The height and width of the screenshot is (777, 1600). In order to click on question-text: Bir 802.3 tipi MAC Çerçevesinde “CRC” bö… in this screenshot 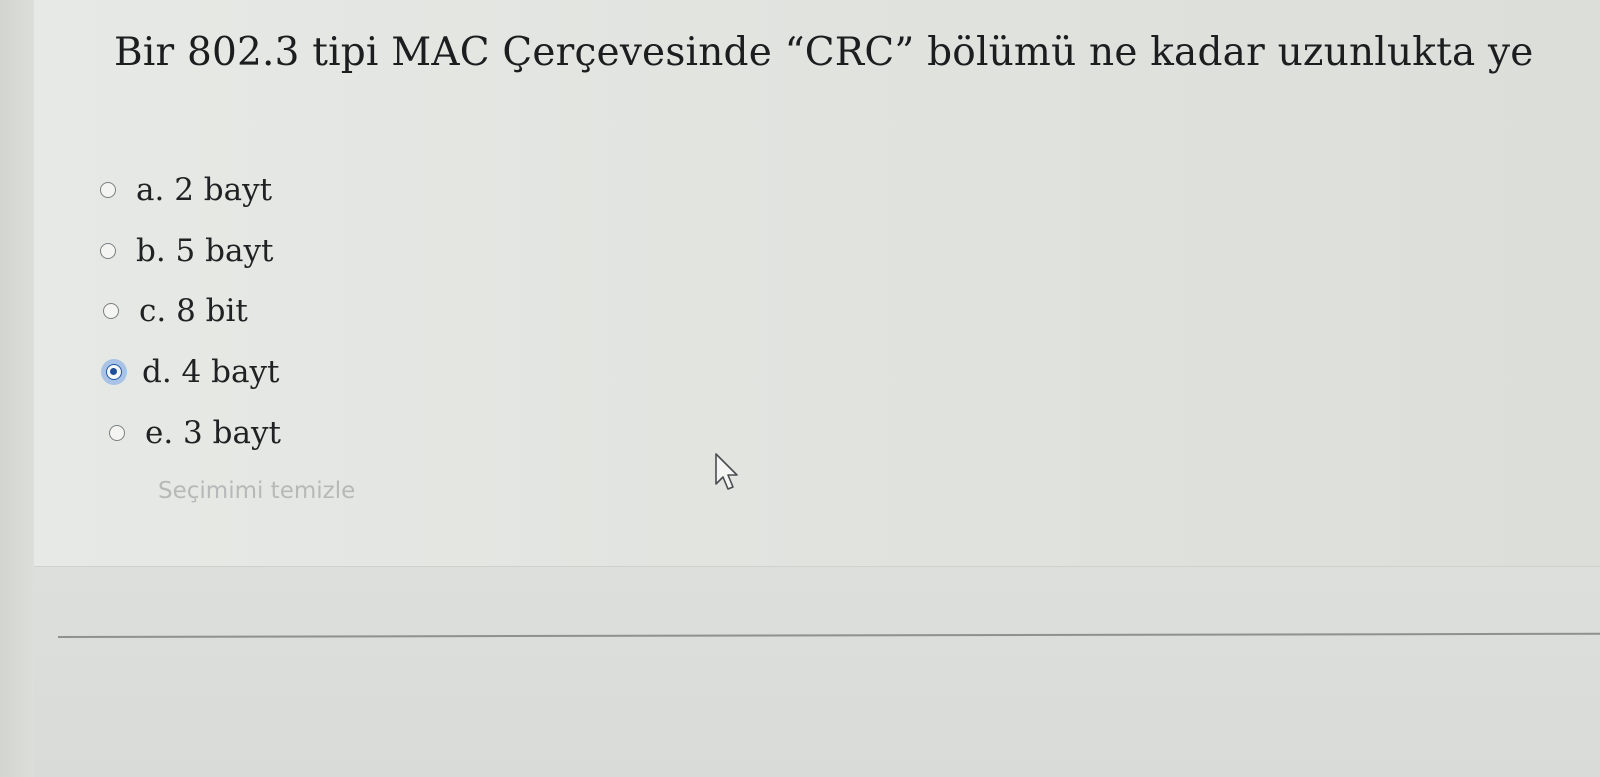, I will do `click(824, 52)`.